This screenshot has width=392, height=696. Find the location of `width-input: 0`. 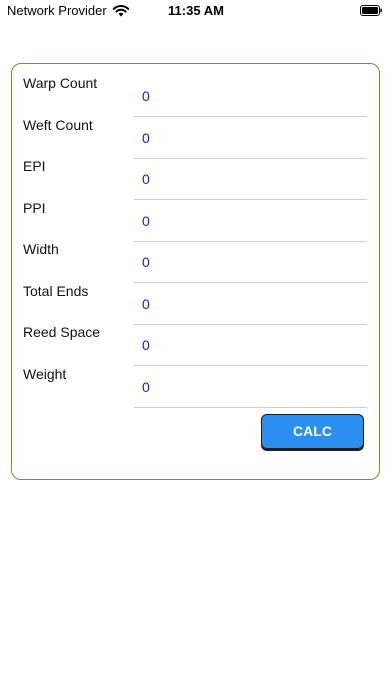

width-input: 0 is located at coordinates (146, 262).